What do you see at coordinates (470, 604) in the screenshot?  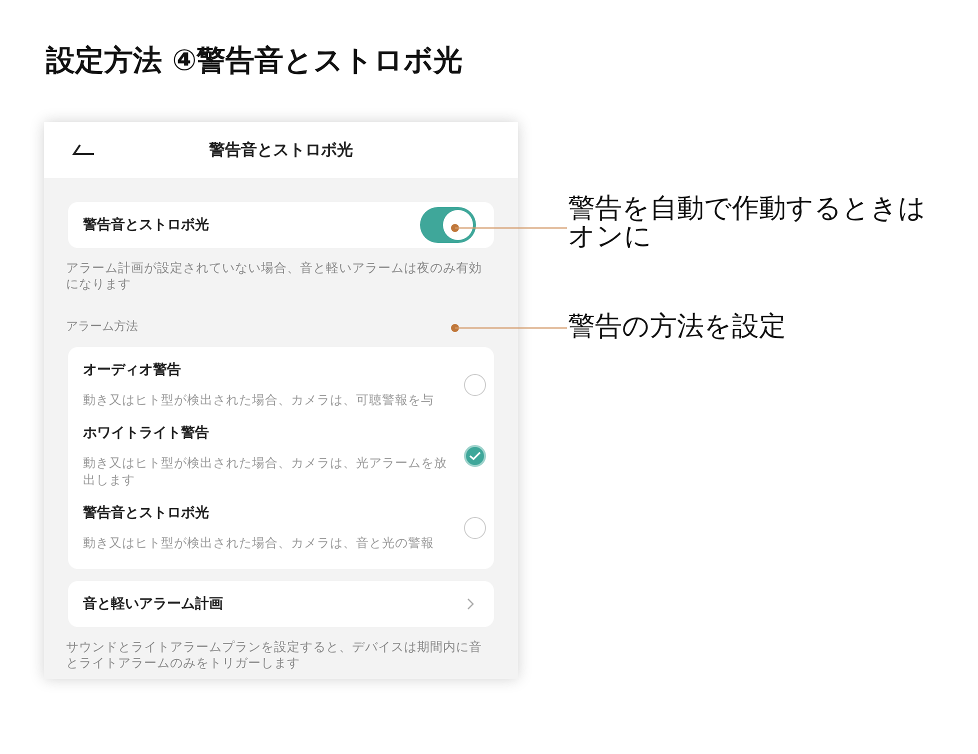 I see `chevron-right-icon` at bounding box center [470, 604].